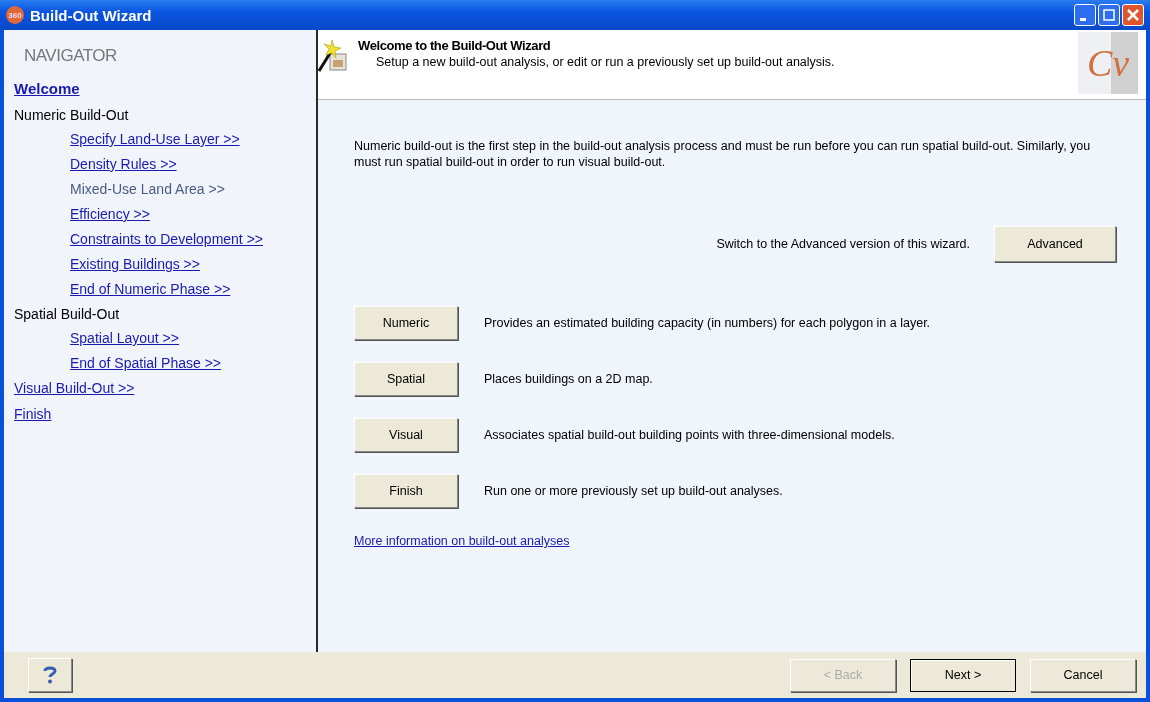 The height and width of the screenshot is (702, 1150). Describe the element at coordinates (333, 55) in the screenshot. I see `wand-icon` at that location.